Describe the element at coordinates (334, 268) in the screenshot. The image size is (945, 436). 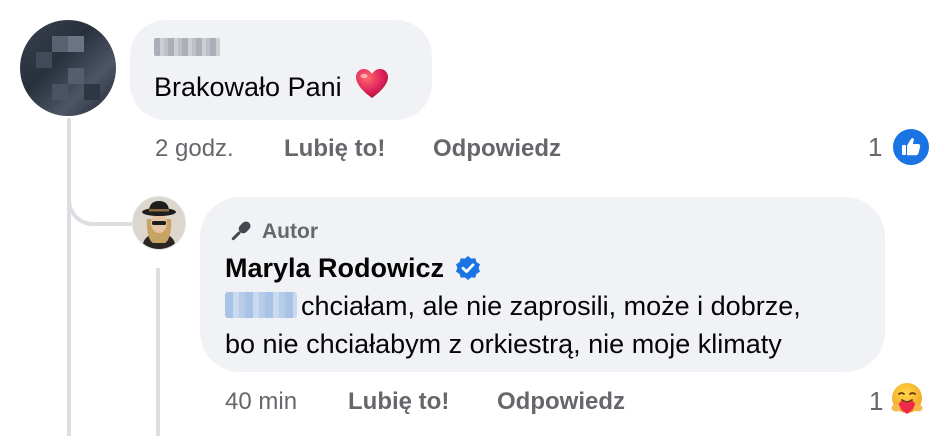
I see `author-name: Maryla Rodowicz` at that location.